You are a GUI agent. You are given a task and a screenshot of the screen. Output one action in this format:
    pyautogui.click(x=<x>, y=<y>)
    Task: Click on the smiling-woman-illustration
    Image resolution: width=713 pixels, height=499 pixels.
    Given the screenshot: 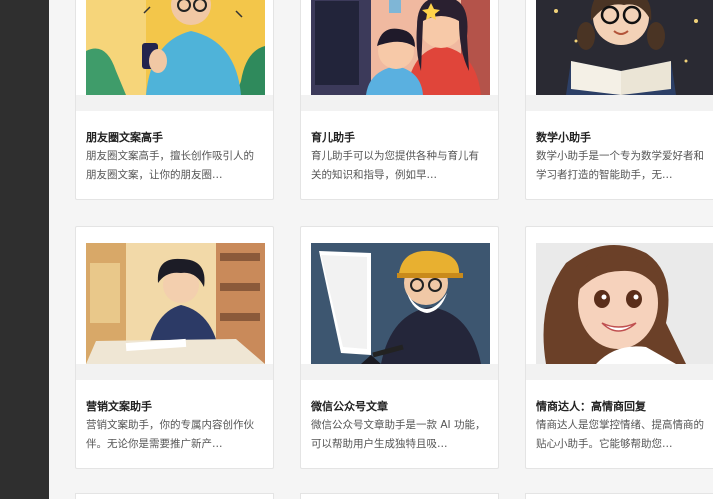 What is the action you would take?
    pyautogui.click(x=624, y=303)
    